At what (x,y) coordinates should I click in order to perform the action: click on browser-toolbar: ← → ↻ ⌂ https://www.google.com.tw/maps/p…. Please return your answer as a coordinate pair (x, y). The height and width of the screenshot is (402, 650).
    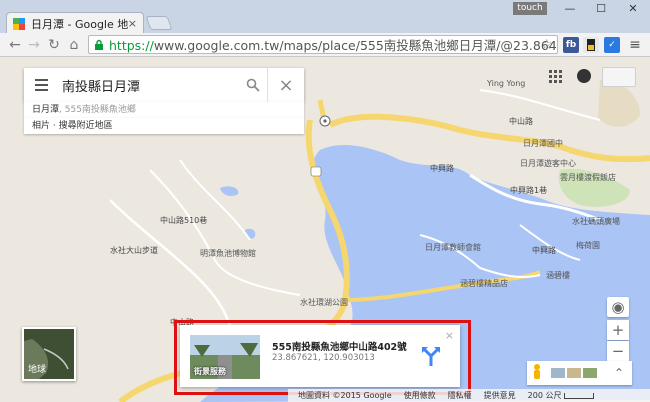
    Looking at the image, I should click on (325, 45).